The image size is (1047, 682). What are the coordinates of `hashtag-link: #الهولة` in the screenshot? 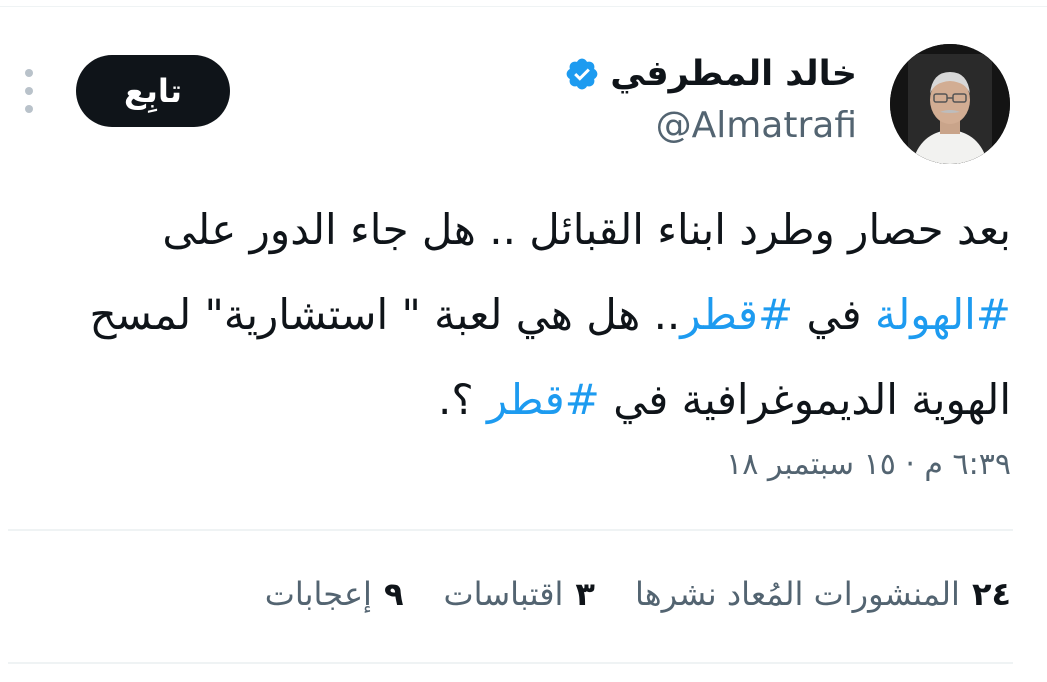 It's located at (943, 314).